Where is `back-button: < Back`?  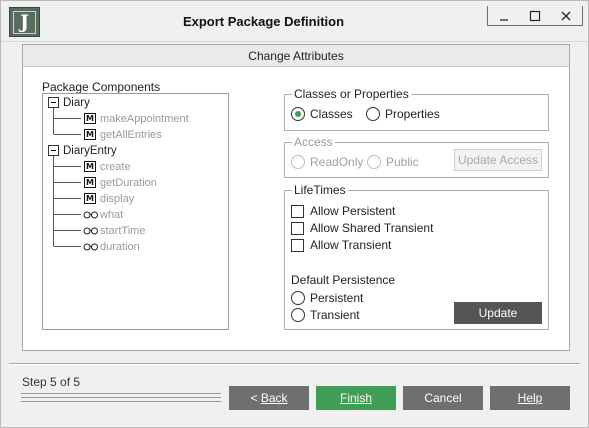 back-button: < Back is located at coordinates (269, 398).